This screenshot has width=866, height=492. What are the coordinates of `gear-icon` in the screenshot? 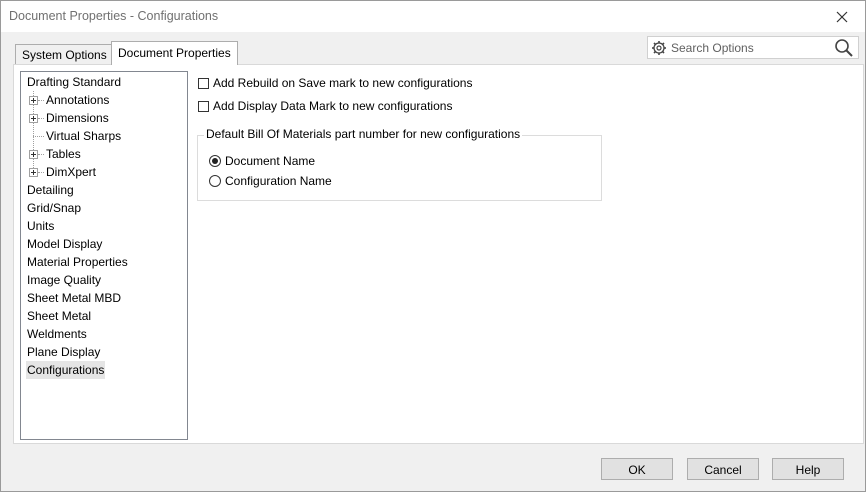 It's located at (659, 48).